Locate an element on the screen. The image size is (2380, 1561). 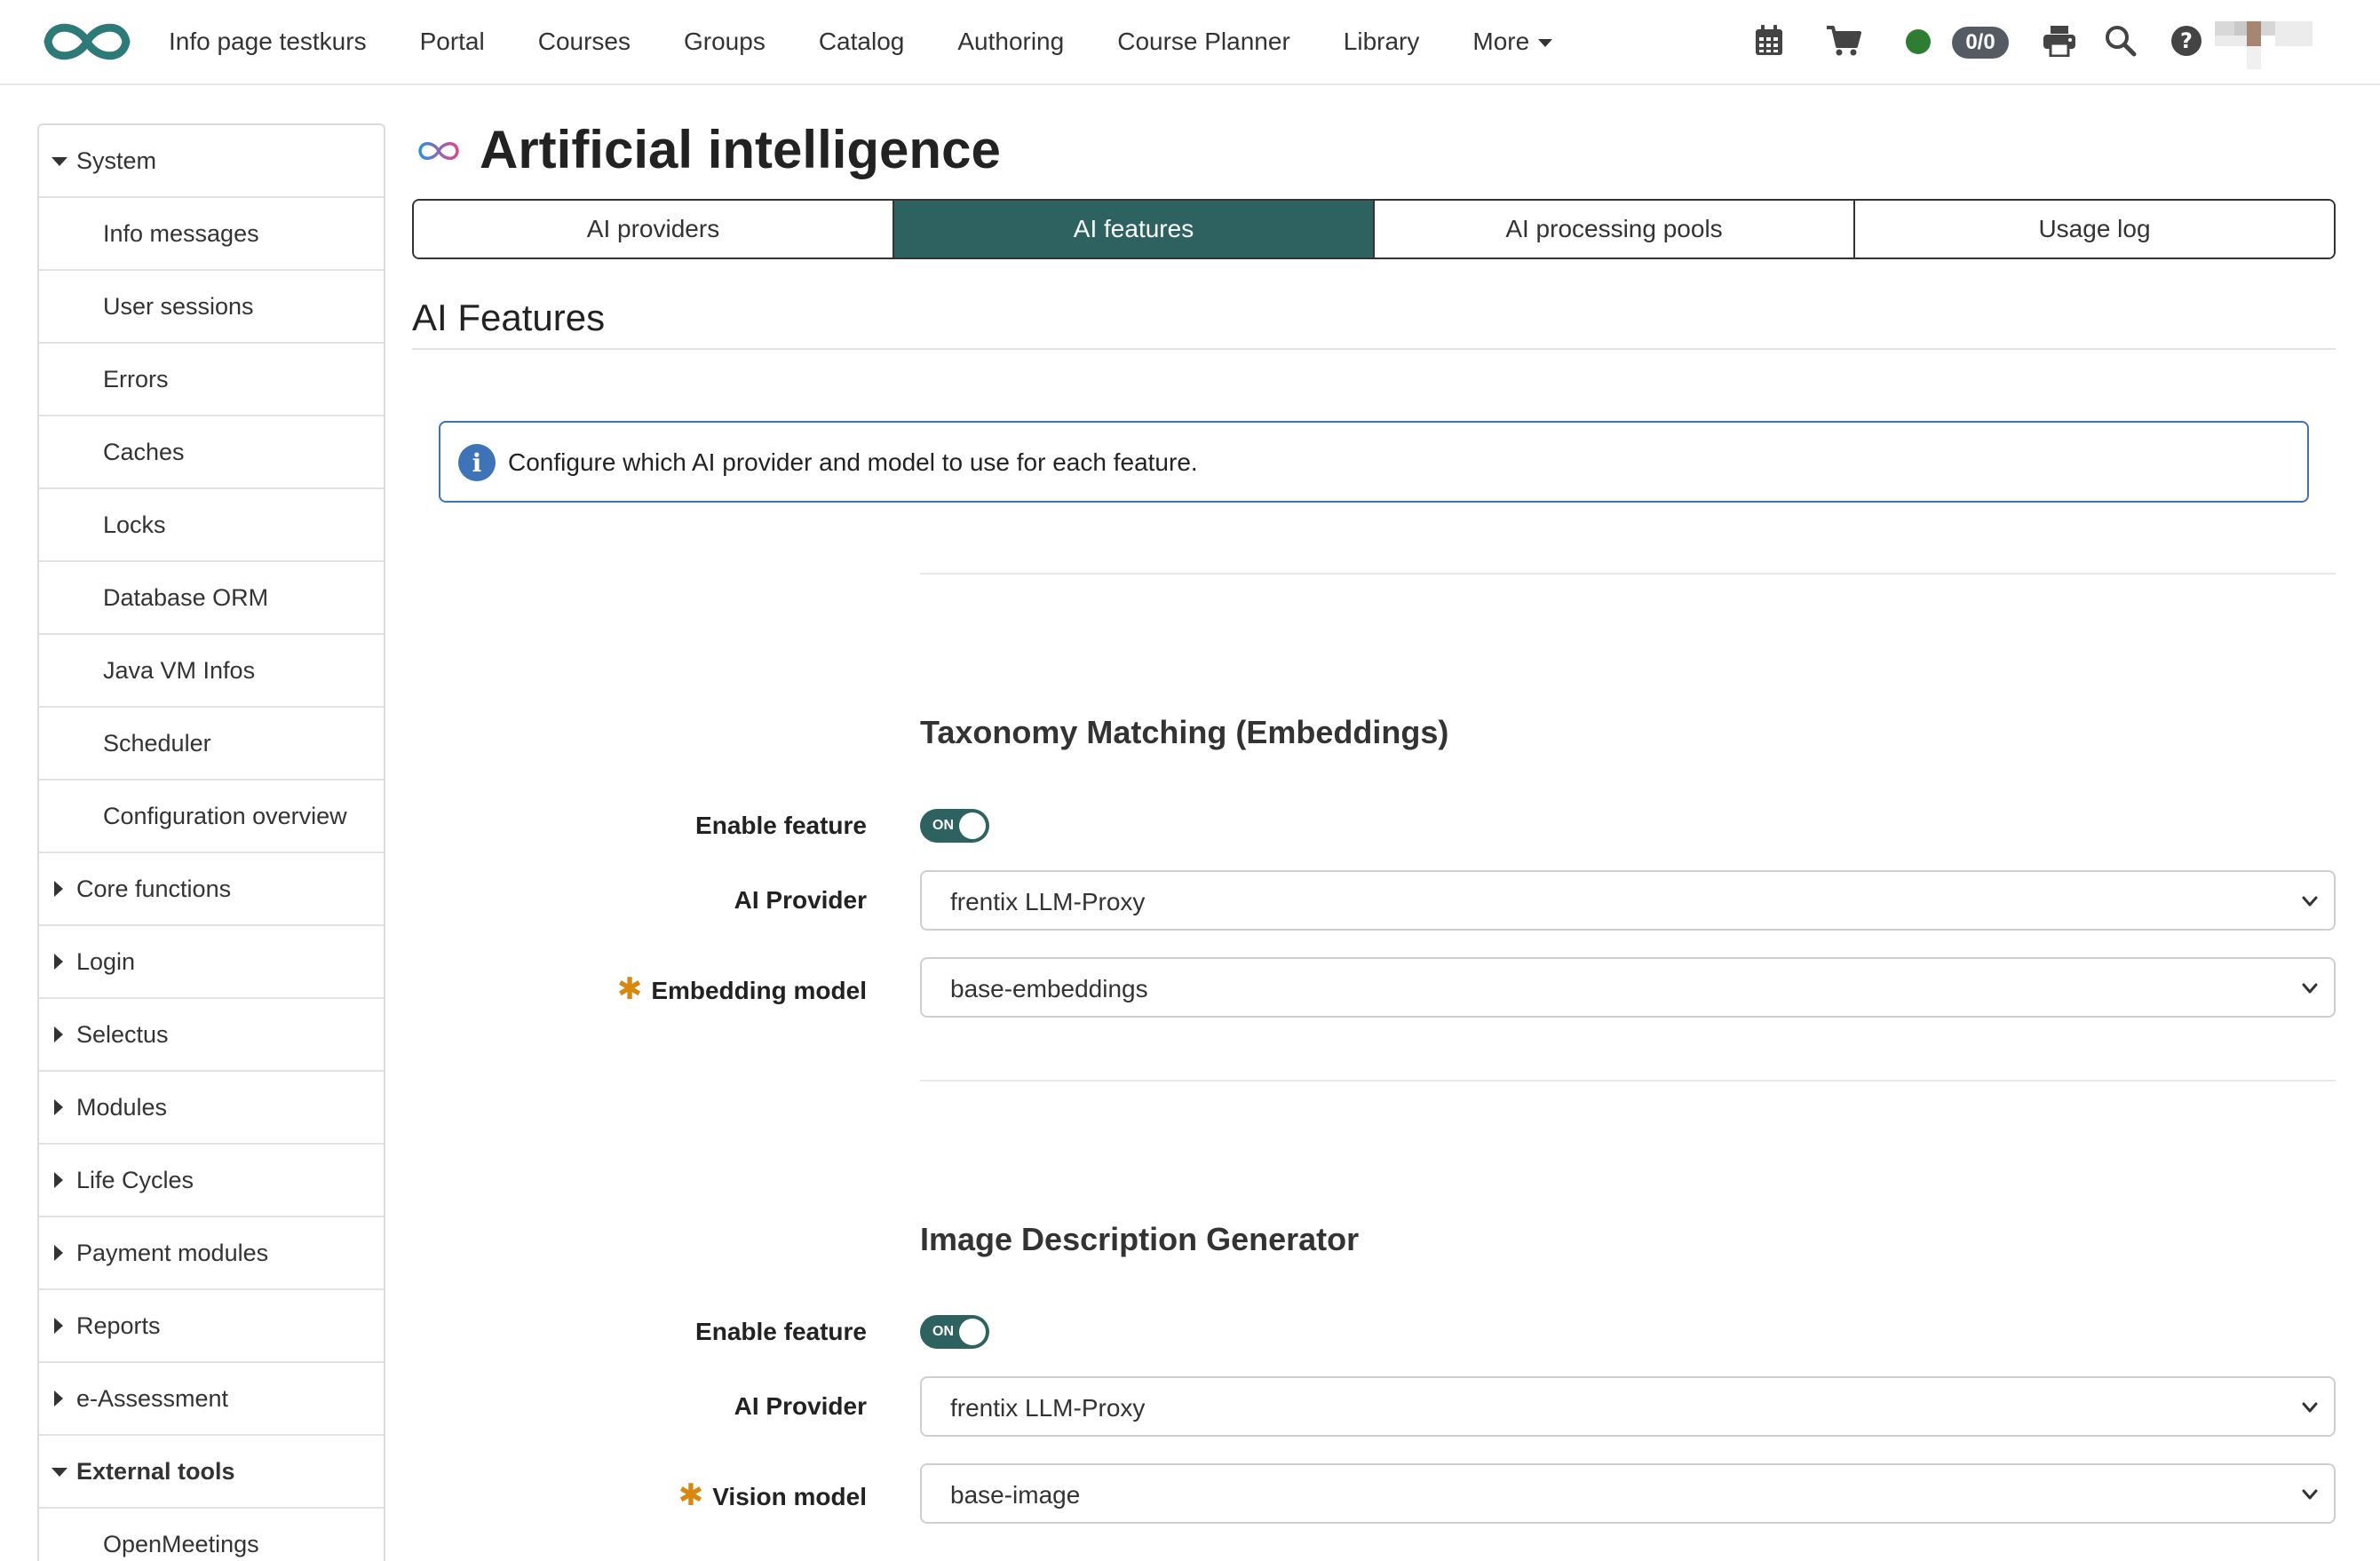
nav-groups: Groups is located at coordinates (725, 42).